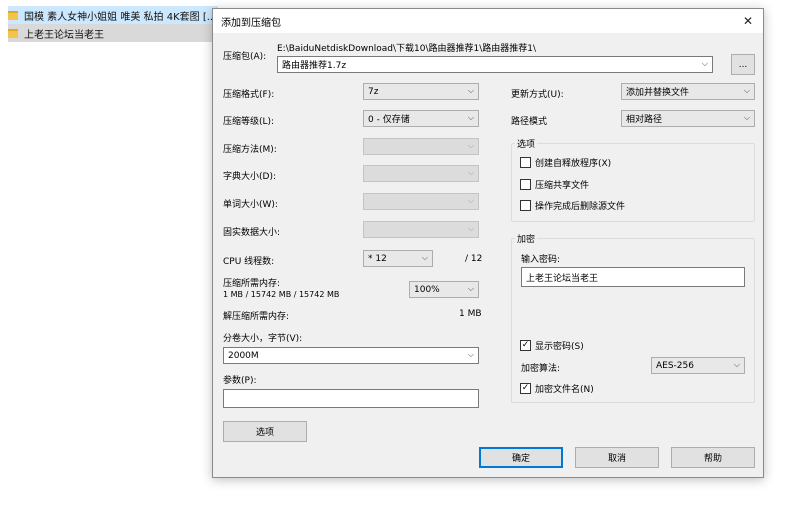 The height and width of the screenshot is (507, 800). What do you see at coordinates (644, 120) in the screenshot?
I see `path-mode-value: 相对路径` at bounding box center [644, 120].